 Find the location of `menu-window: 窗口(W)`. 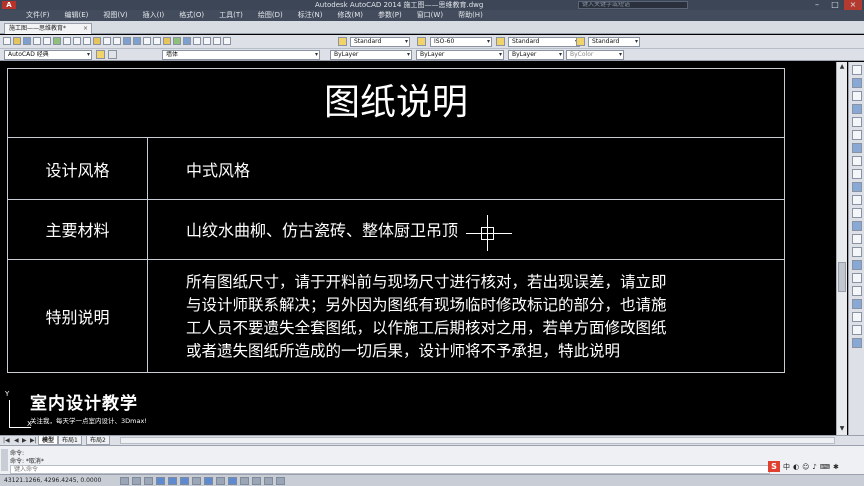

menu-window: 窗口(W) is located at coordinates (430, 15).